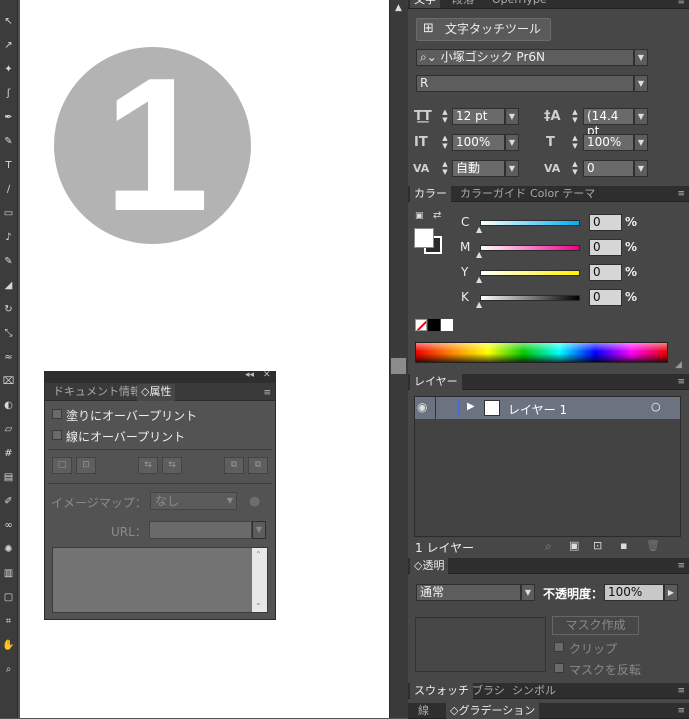 This screenshot has height=719, width=689. Describe the element at coordinates (193, 501) in the screenshot. I see `image-map-select: なし ▼` at that location.